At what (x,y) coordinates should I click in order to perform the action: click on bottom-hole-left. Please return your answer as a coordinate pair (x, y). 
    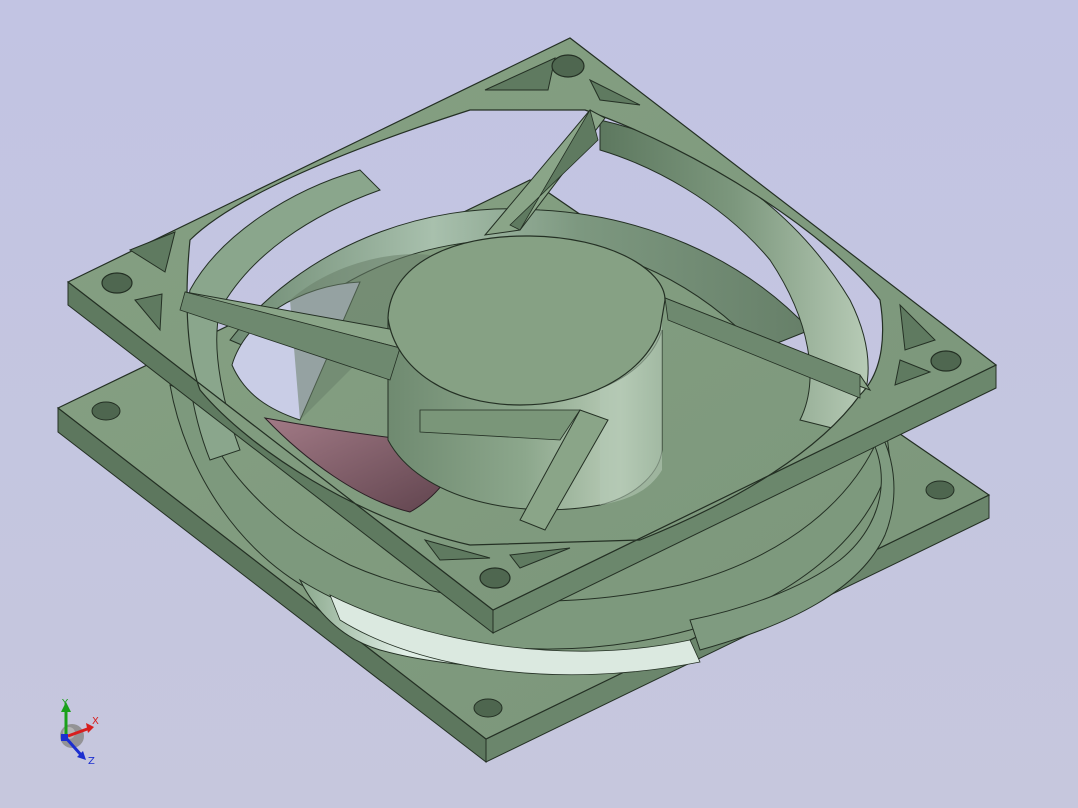
    Looking at the image, I should click on (106, 411).